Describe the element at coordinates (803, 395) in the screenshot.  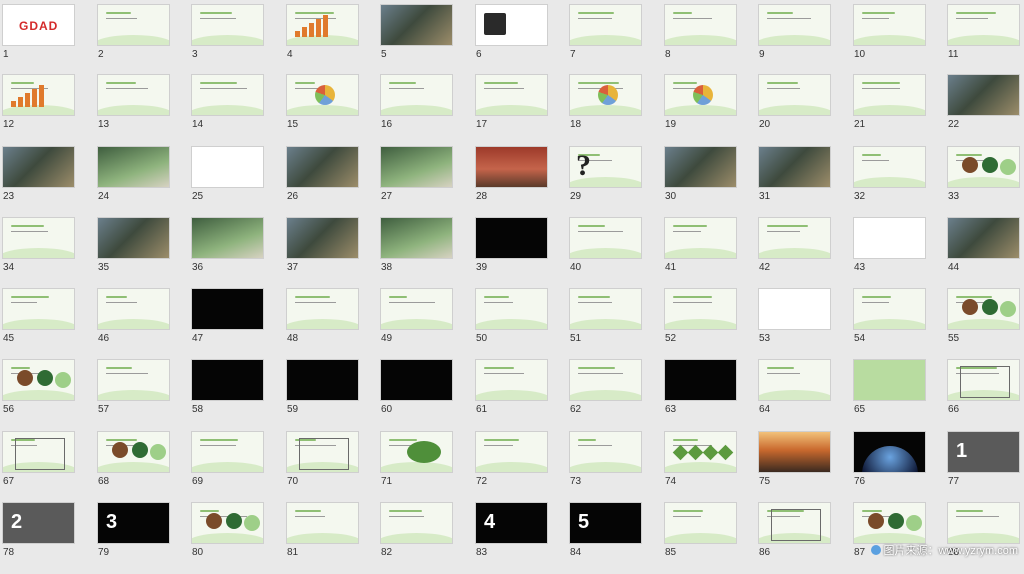
I see `slide-thumbnail: 64` at that location.